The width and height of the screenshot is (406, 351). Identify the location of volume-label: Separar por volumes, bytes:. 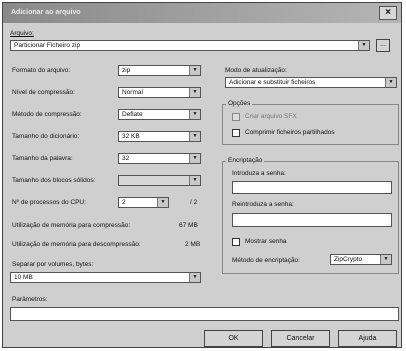
(53, 264).